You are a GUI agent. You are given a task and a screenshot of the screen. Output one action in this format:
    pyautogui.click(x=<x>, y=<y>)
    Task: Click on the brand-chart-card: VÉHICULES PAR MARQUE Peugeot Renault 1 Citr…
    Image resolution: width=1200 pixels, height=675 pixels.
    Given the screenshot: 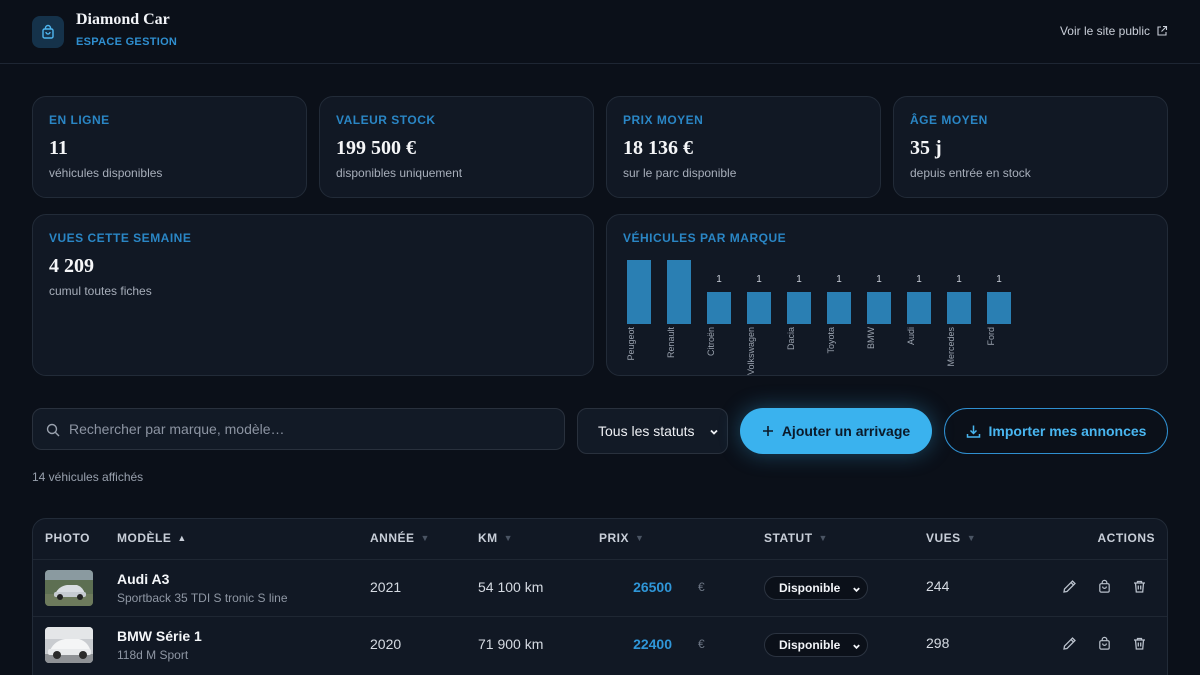 What is the action you would take?
    pyautogui.click(x=887, y=295)
    